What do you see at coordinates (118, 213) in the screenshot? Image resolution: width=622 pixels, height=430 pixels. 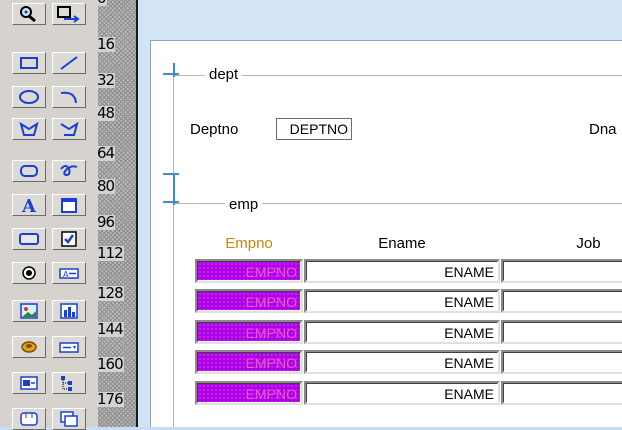 I see `vertical-ruler: 0 16 32 48 64 80 96 112 128 144 160 176` at bounding box center [118, 213].